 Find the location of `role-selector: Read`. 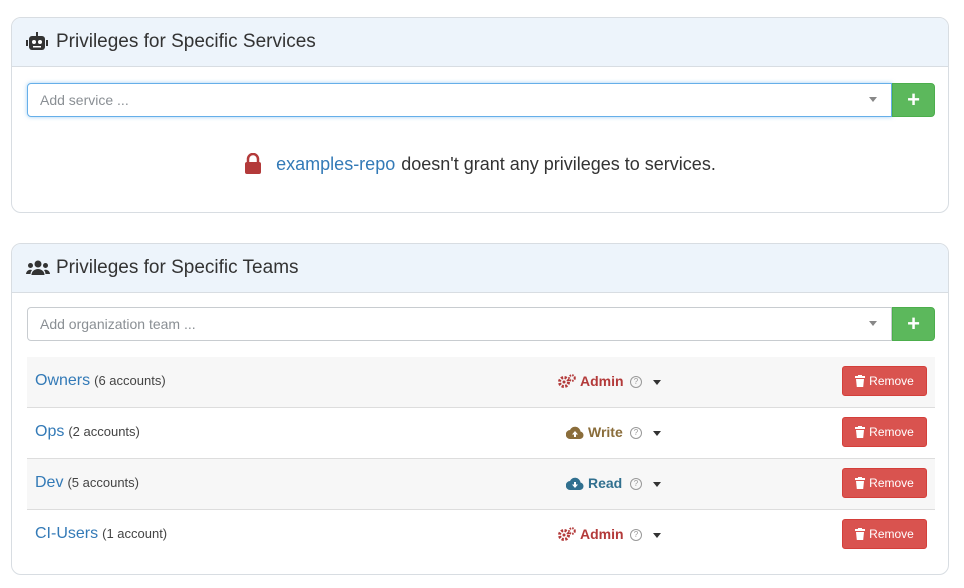

role-selector: Read is located at coordinates (594, 483).